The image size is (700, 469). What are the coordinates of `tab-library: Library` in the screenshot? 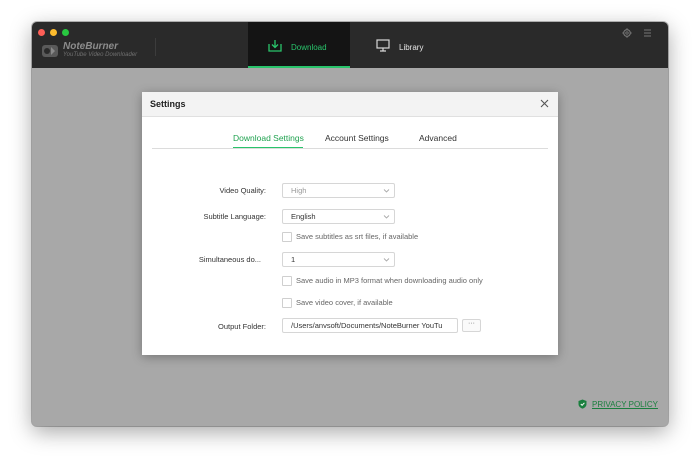 It's located at (423, 45).